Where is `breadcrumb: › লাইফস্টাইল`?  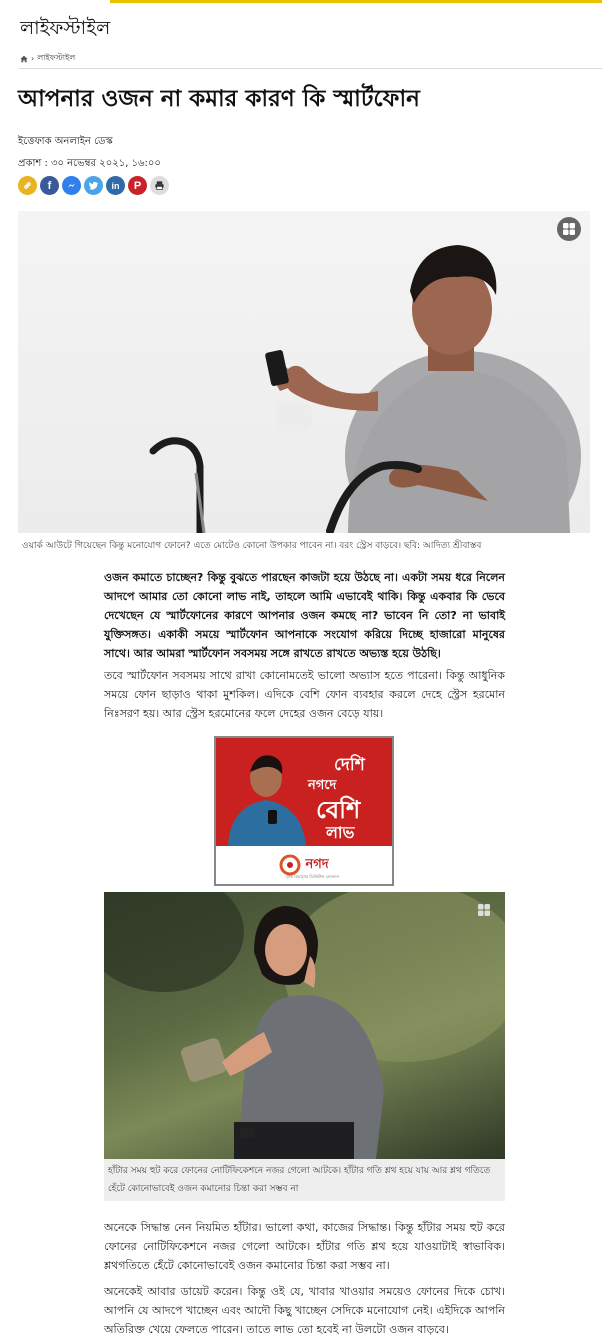 breadcrumb: › লাইফস্টাইল is located at coordinates (47, 58).